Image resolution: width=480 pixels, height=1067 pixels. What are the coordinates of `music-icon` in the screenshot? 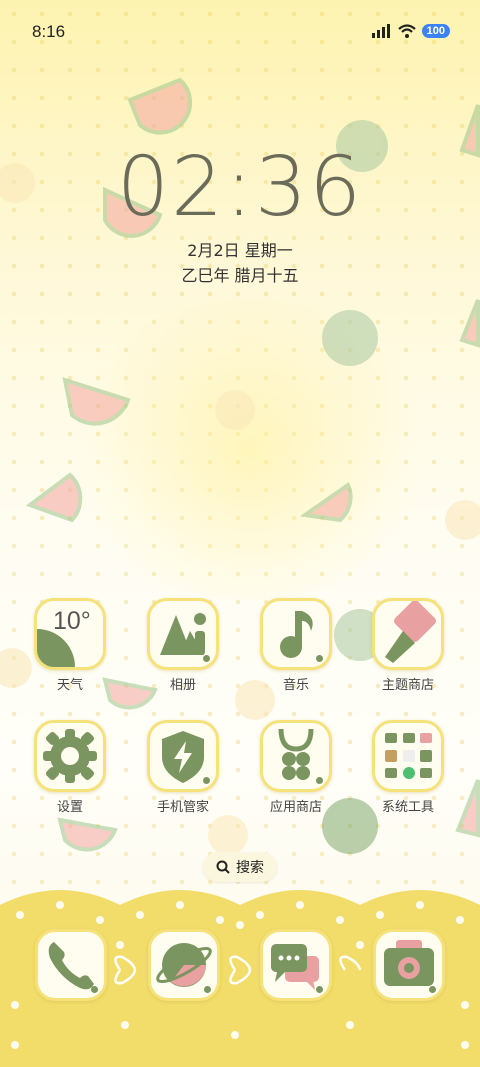 It's located at (296, 634).